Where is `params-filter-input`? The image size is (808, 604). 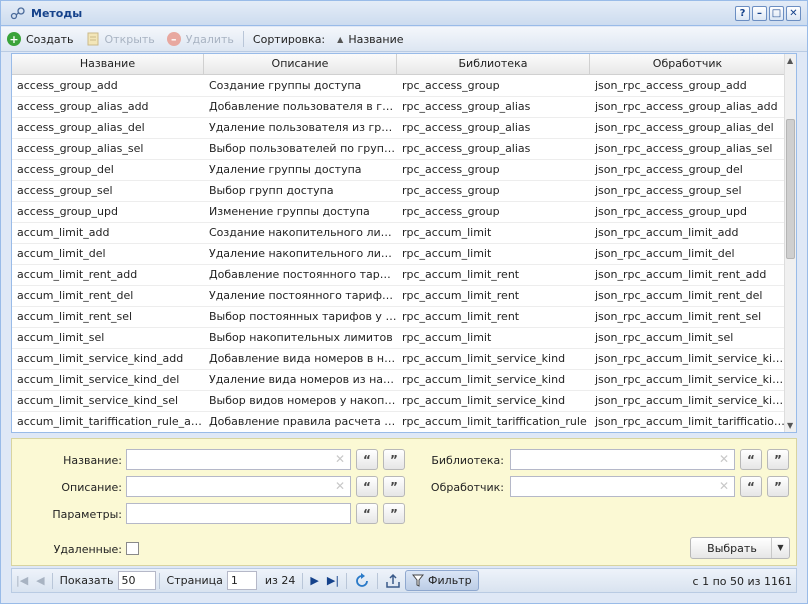 params-filter-input is located at coordinates (238, 513).